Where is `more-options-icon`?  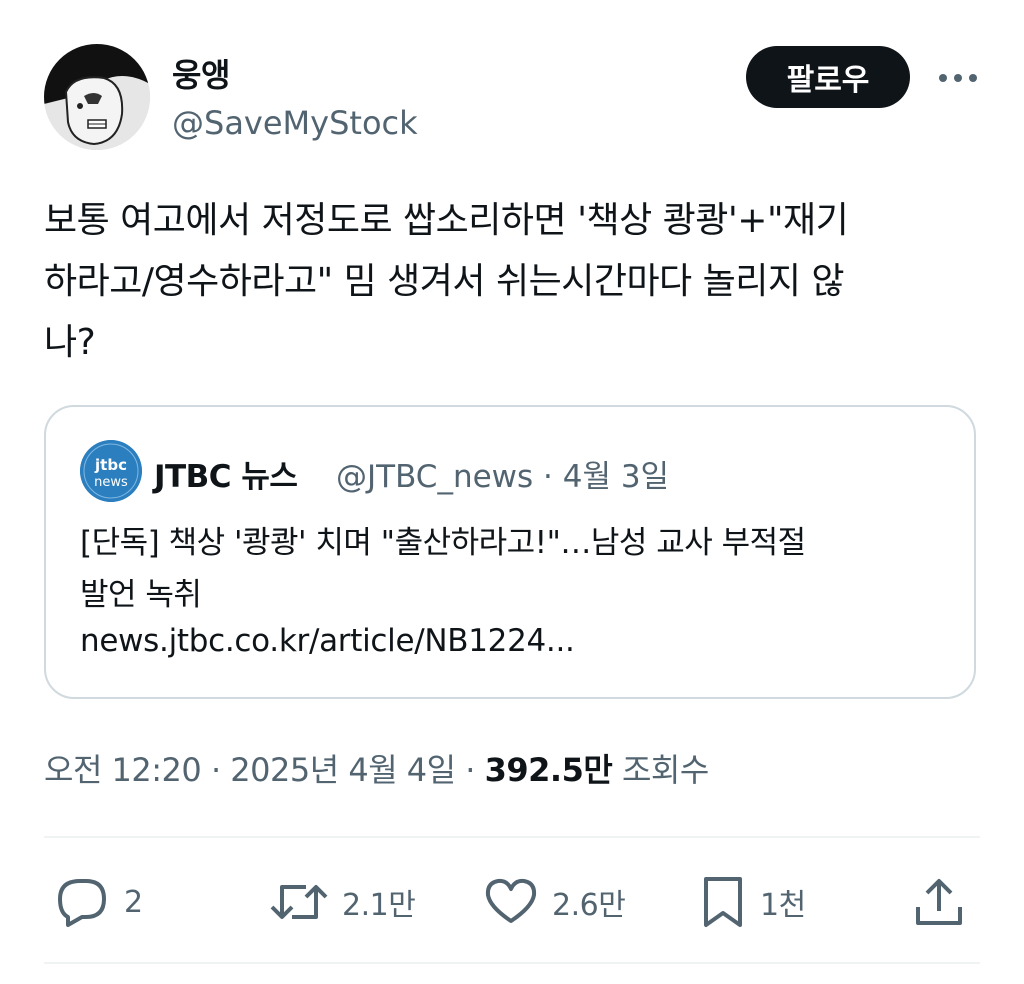 more-options-icon is located at coordinates (958, 78).